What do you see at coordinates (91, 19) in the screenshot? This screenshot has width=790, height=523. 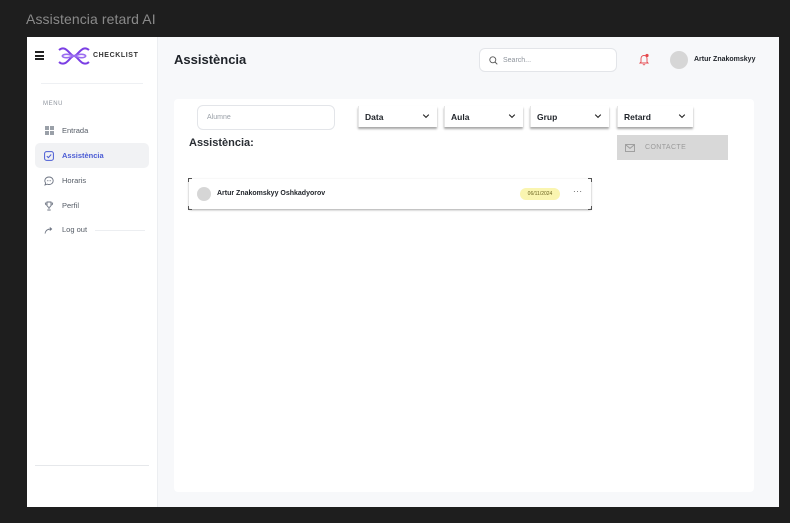 I see `window-title: Assistencia retard AI` at bounding box center [91, 19].